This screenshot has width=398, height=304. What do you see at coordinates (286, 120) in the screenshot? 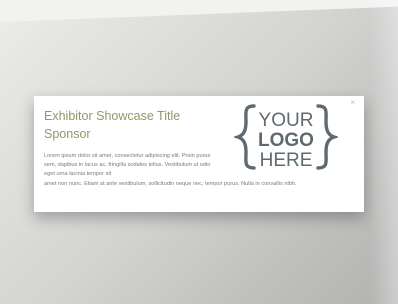
I see `logo-line-1: YOUR` at bounding box center [286, 120].